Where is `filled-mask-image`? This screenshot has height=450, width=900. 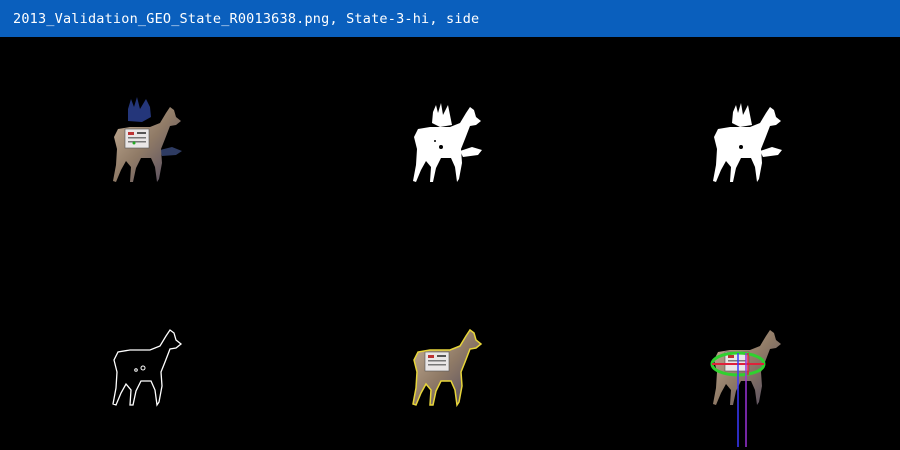 filled-mask-image is located at coordinates (747, 142).